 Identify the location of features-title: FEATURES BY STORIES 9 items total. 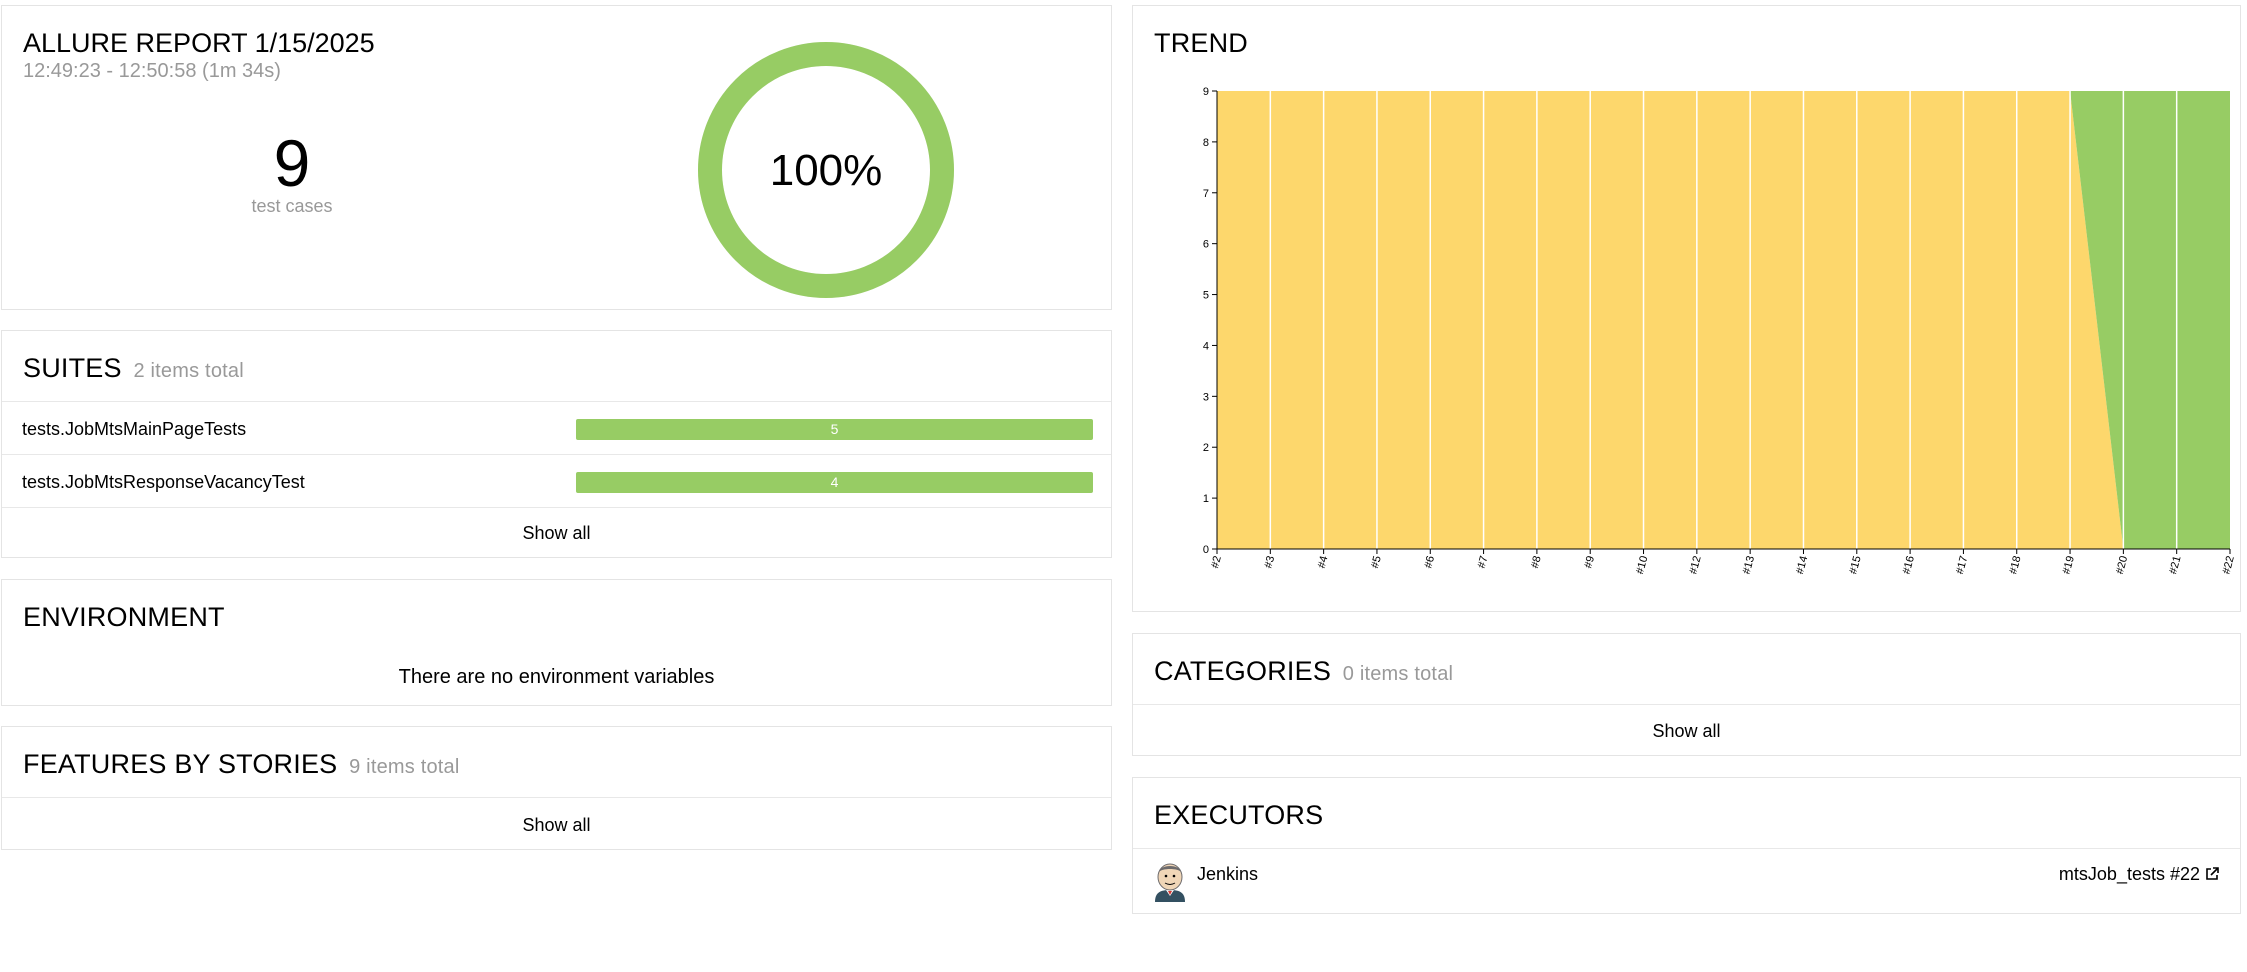
(241, 764).